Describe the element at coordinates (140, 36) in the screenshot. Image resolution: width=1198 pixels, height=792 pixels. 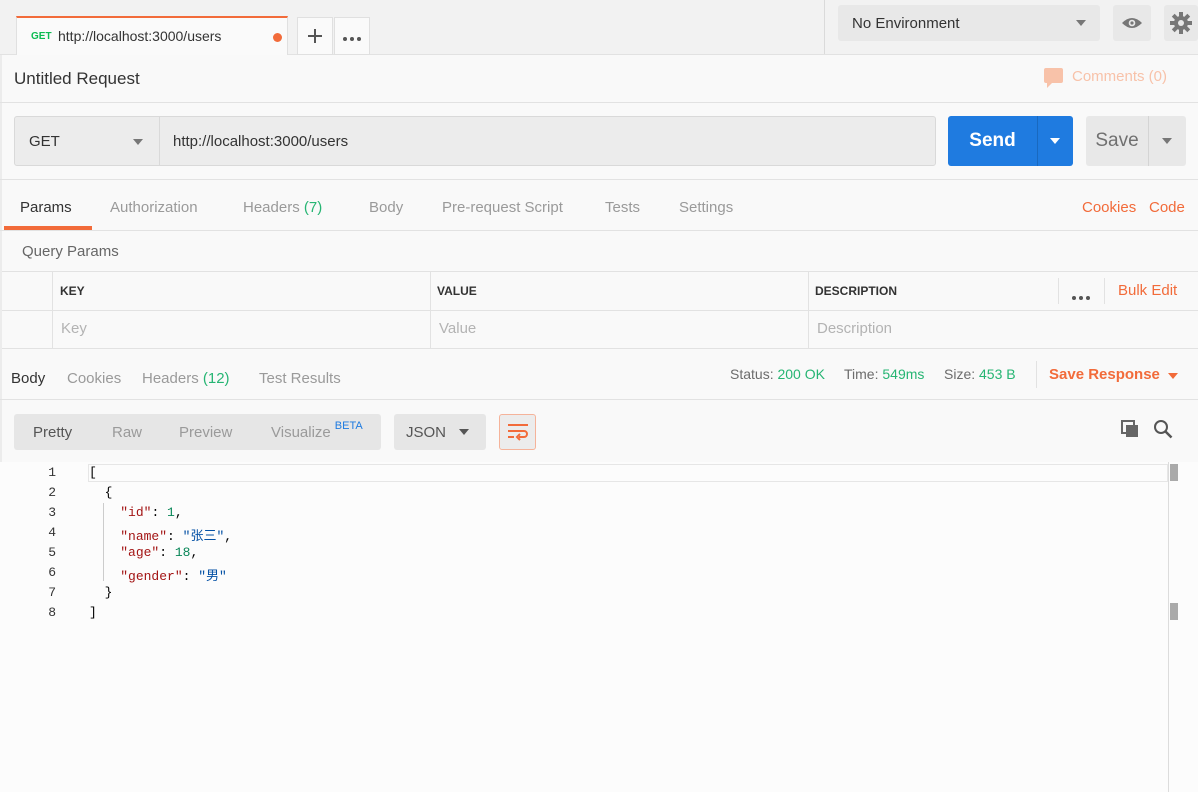
I see `request-tab-title: http://localhost:3000/users` at that location.